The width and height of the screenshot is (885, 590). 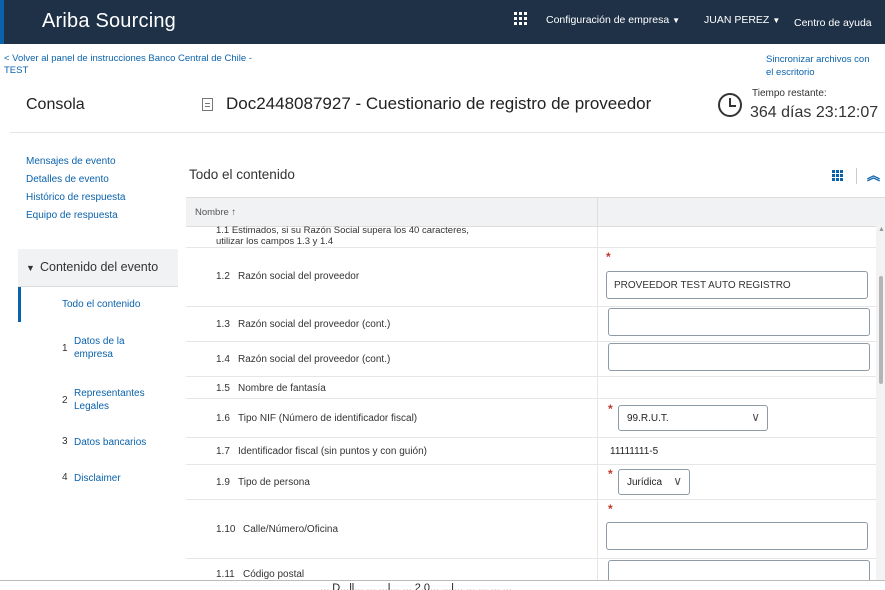 What do you see at coordinates (98, 304) in the screenshot?
I see `sidebar-item-all-content: Todo el contenido` at bounding box center [98, 304].